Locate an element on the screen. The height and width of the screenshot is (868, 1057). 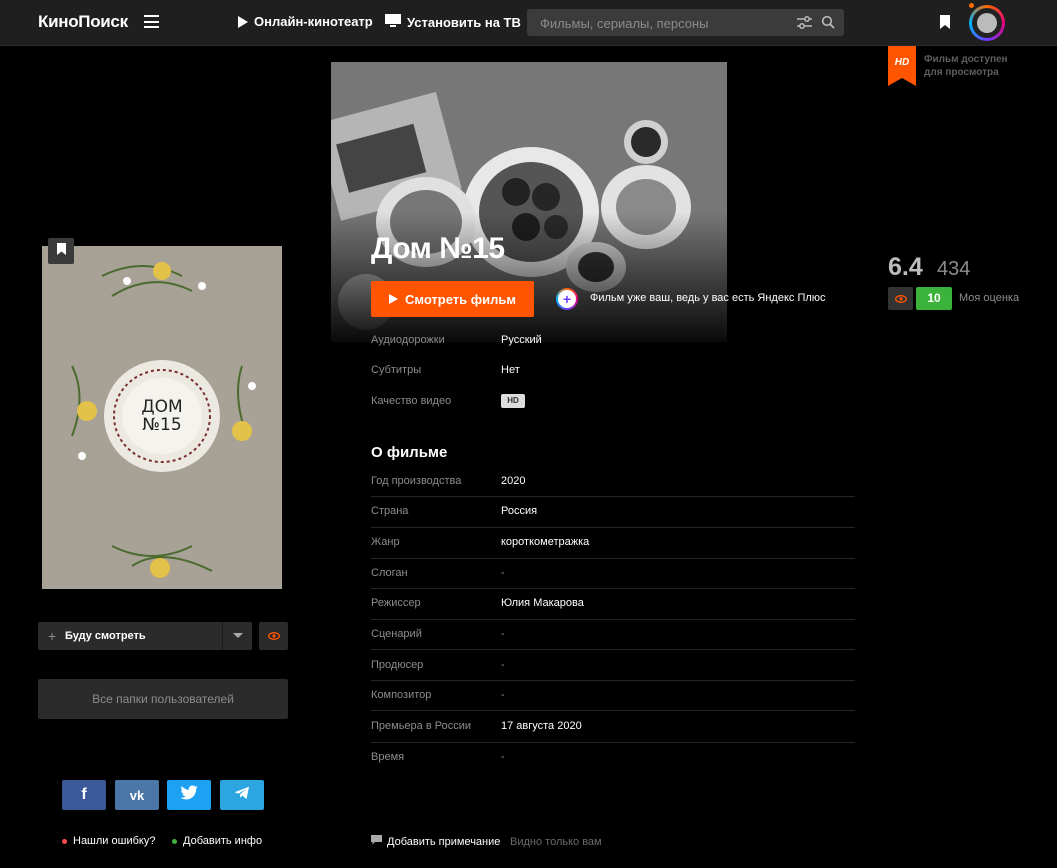
poster-bookmark-button is located at coordinates (61, 251).